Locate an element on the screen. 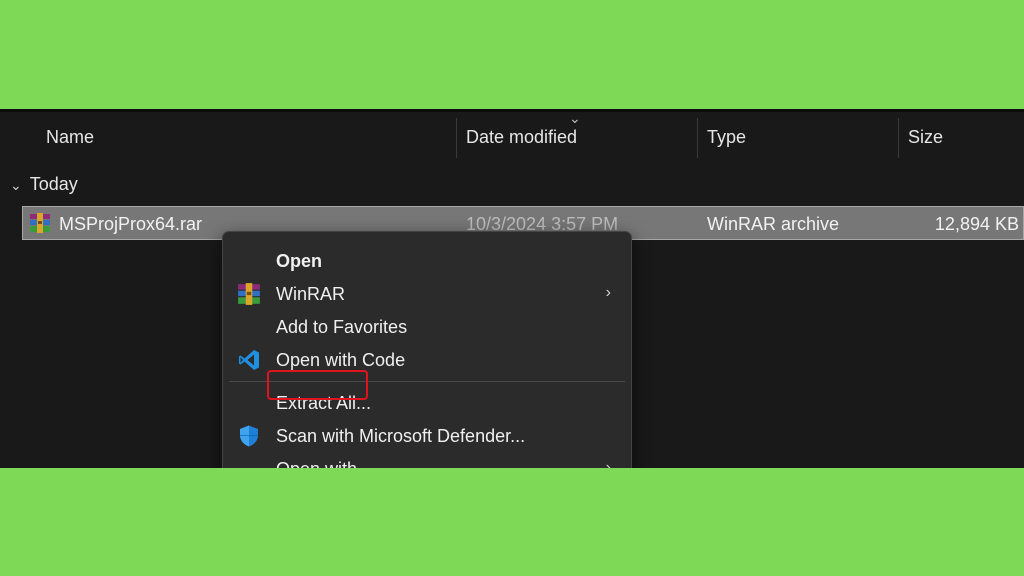  menu-item-open: Open is located at coordinates (426, 261).